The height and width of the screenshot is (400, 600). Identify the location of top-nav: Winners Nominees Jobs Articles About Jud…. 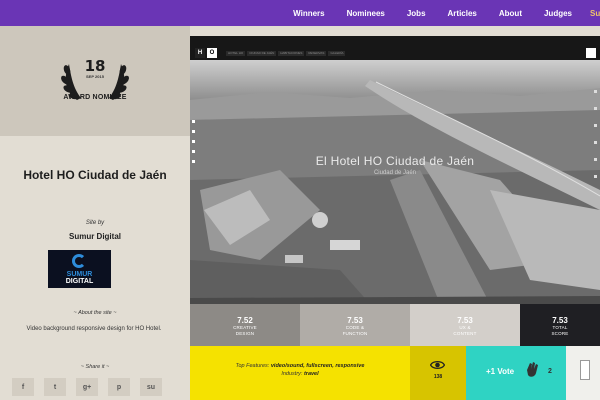
(300, 13).